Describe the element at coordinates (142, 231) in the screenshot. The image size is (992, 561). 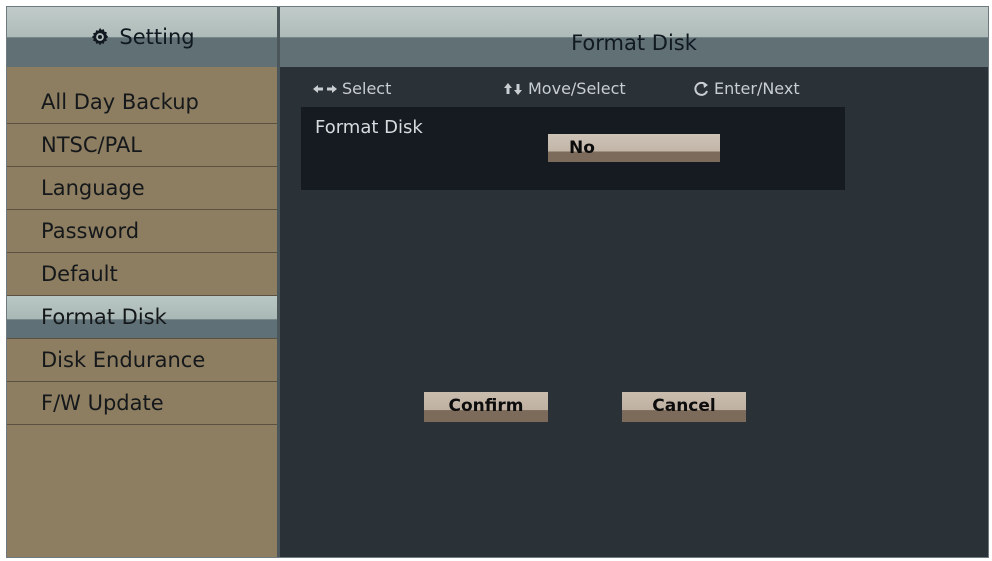
I see `sidebar-item-password: Password` at that location.